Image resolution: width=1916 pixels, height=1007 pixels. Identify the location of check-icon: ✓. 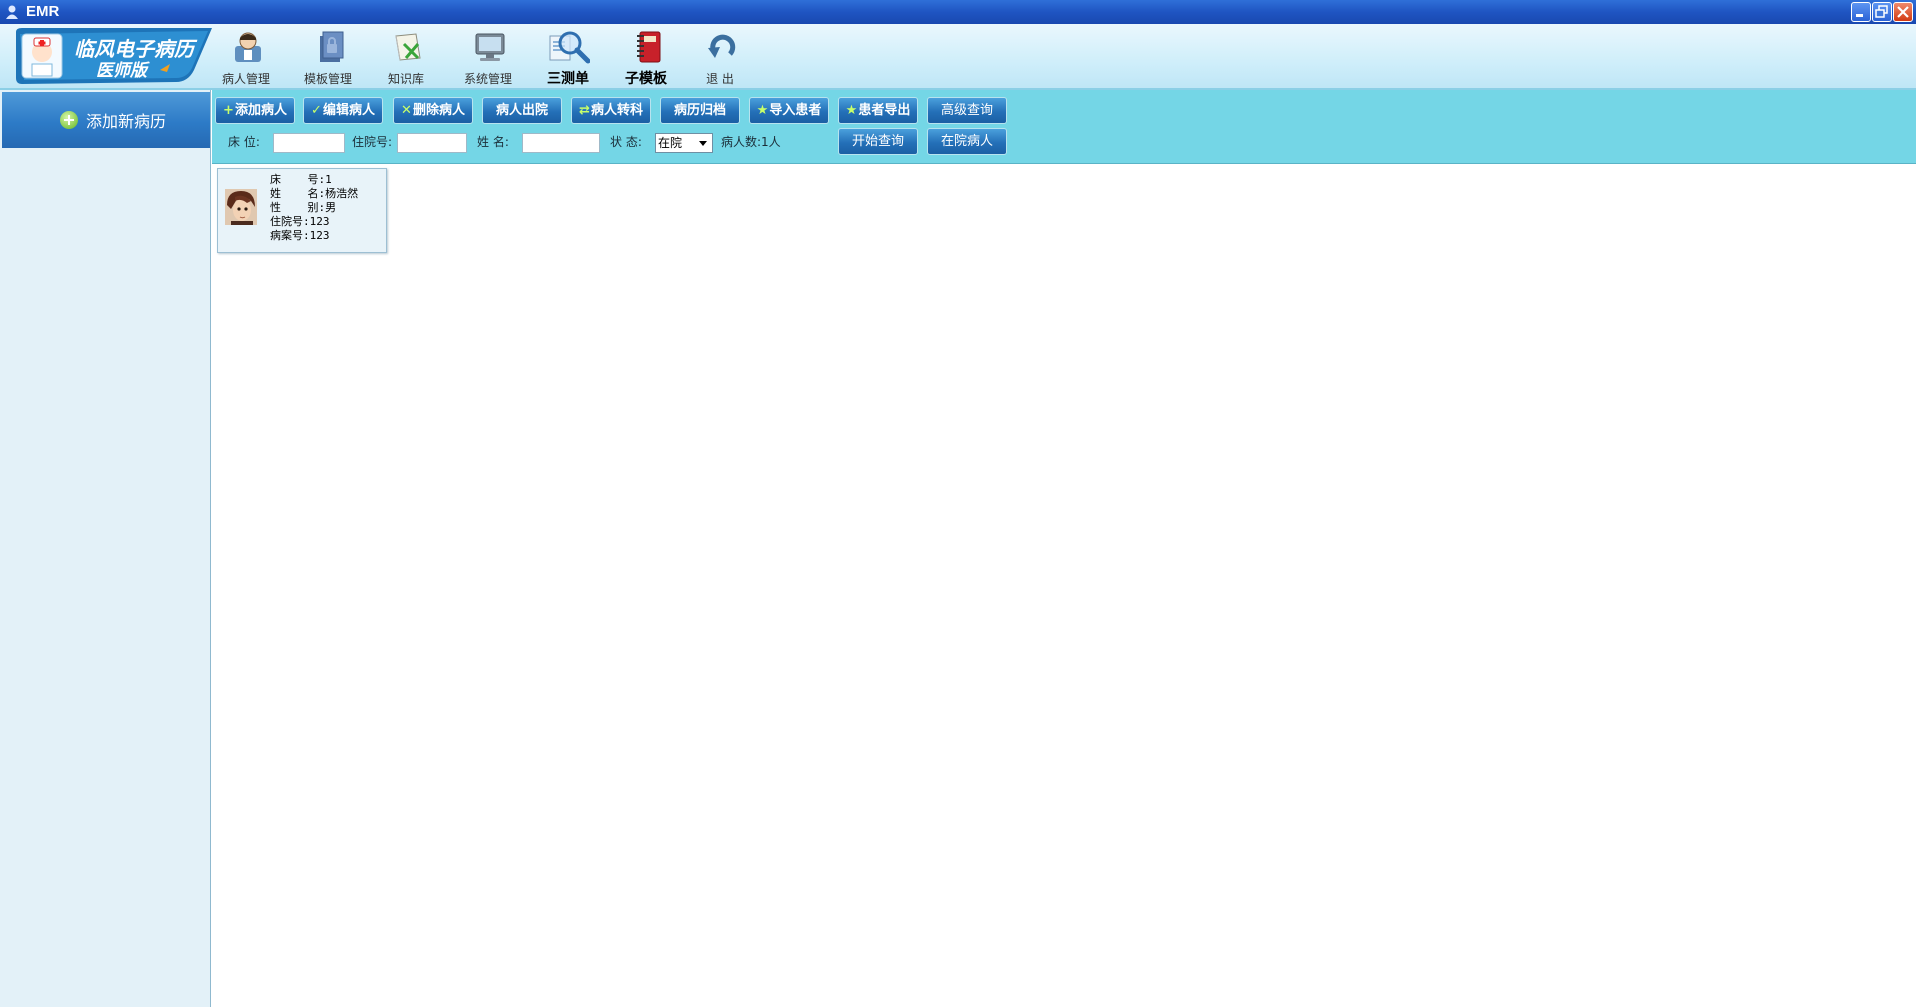
(316, 110).